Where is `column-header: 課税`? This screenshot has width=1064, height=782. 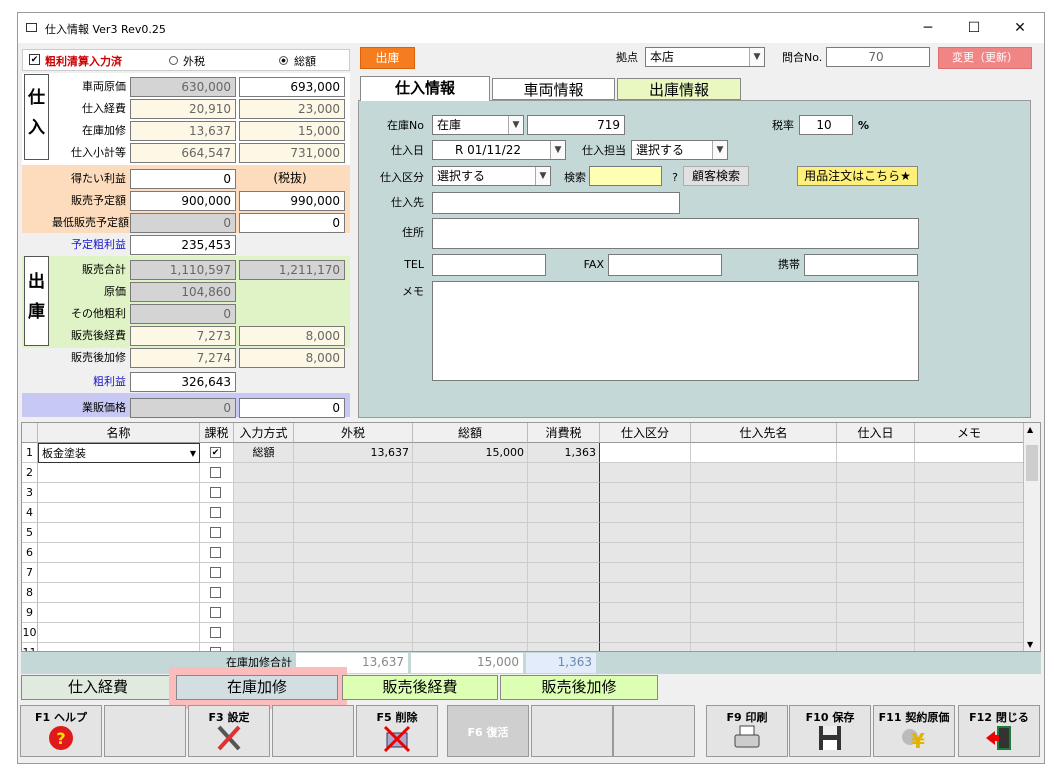 column-header: 課税 is located at coordinates (217, 433).